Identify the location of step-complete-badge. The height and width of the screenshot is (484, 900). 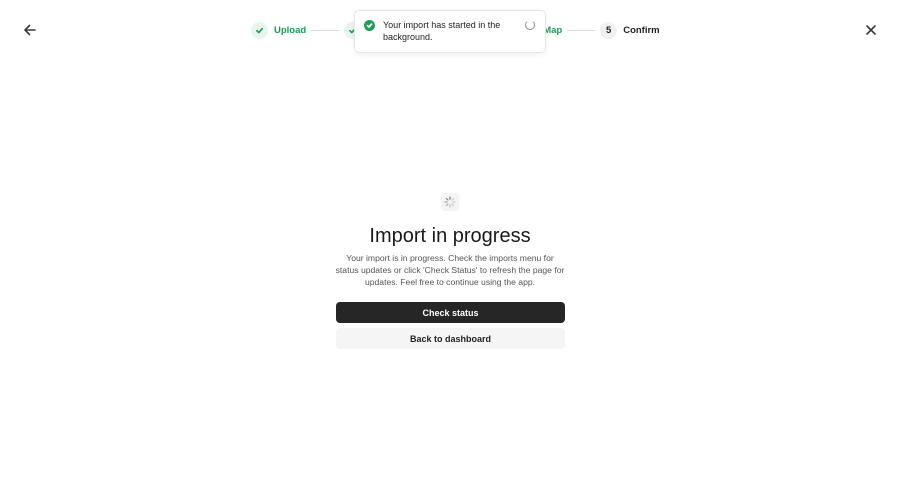
(259, 30).